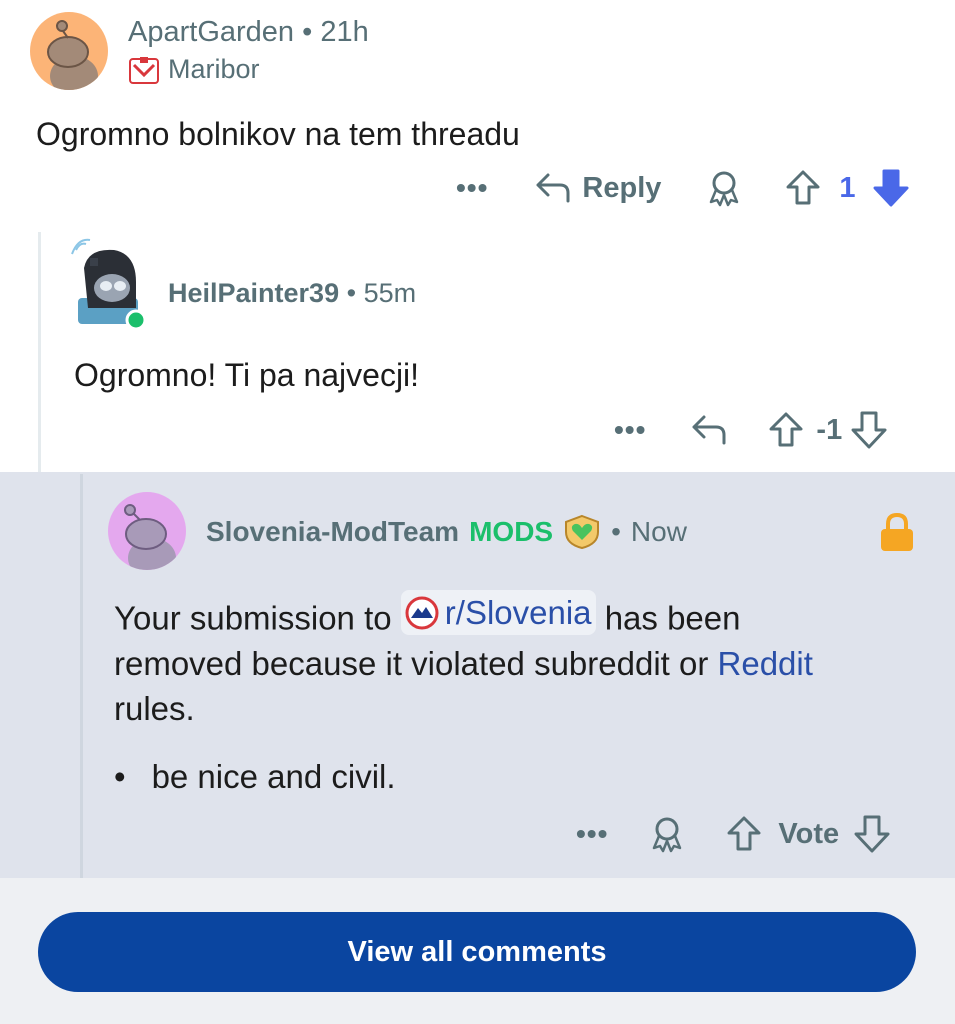  I want to click on username: HeilPainter39, so click(253, 293).